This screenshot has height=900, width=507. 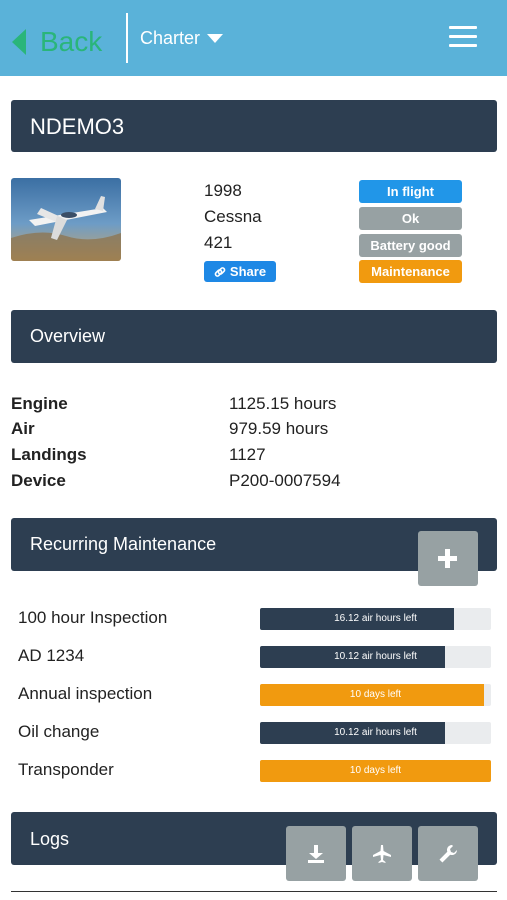 I want to click on airplane-icon, so click(x=382, y=853).